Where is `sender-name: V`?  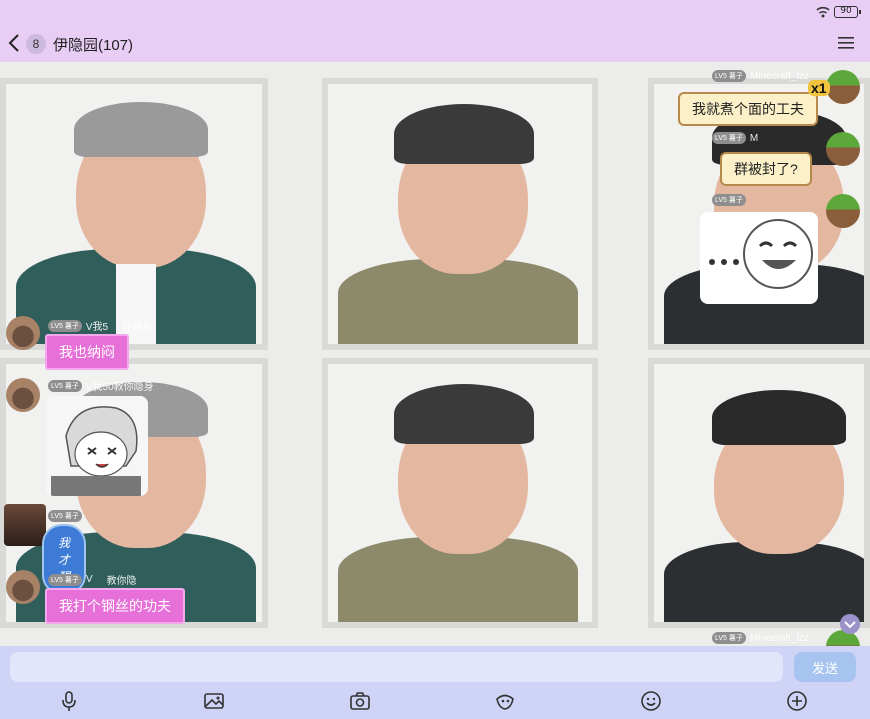 sender-name: V is located at coordinates (89, 579).